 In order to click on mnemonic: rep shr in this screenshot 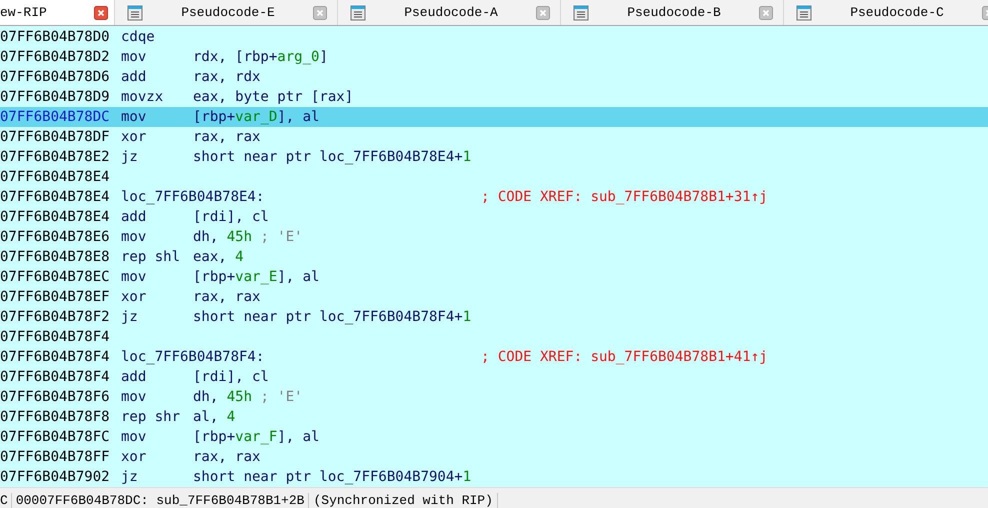, I will do `click(151, 417)`.